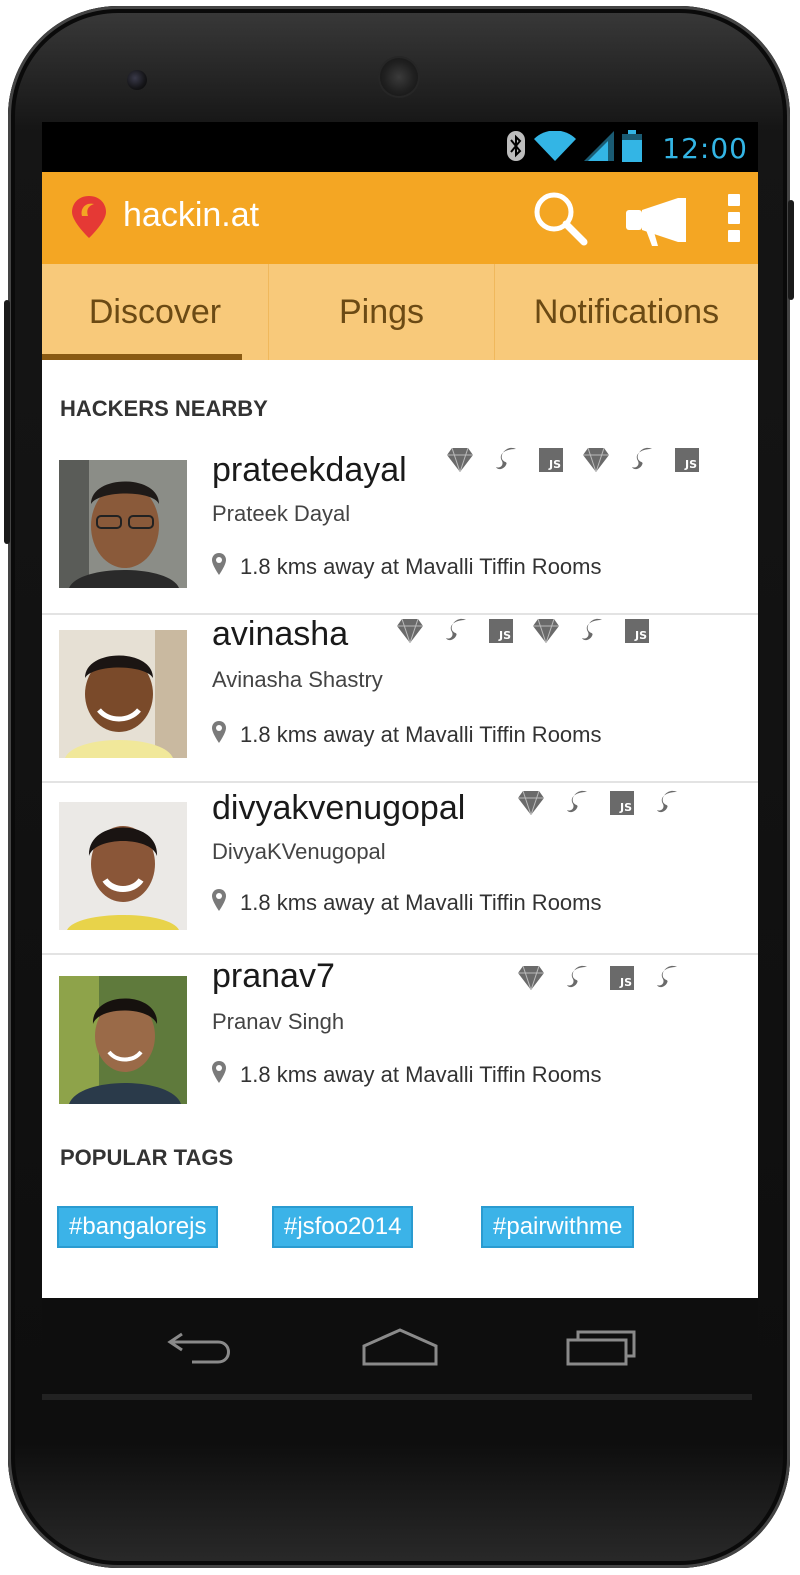 The height and width of the screenshot is (1575, 800). I want to click on recent-apps-icon, so click(602, 1349).